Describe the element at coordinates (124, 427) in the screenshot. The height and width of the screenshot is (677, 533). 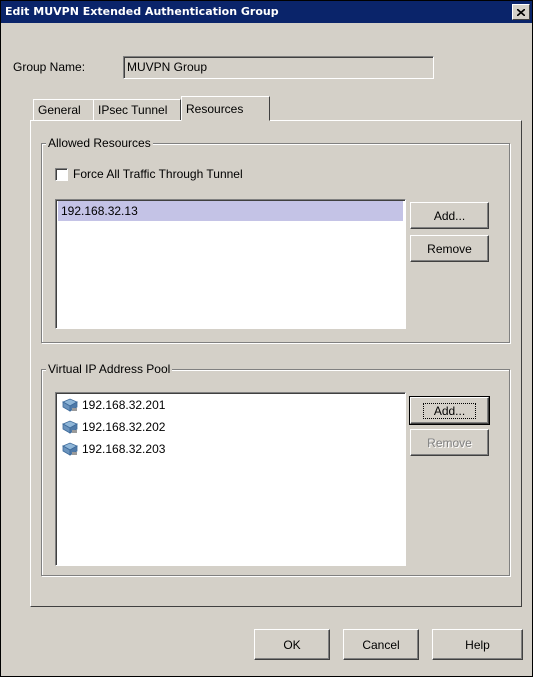
I see `vip-address: 192.168.32.202` at that location.